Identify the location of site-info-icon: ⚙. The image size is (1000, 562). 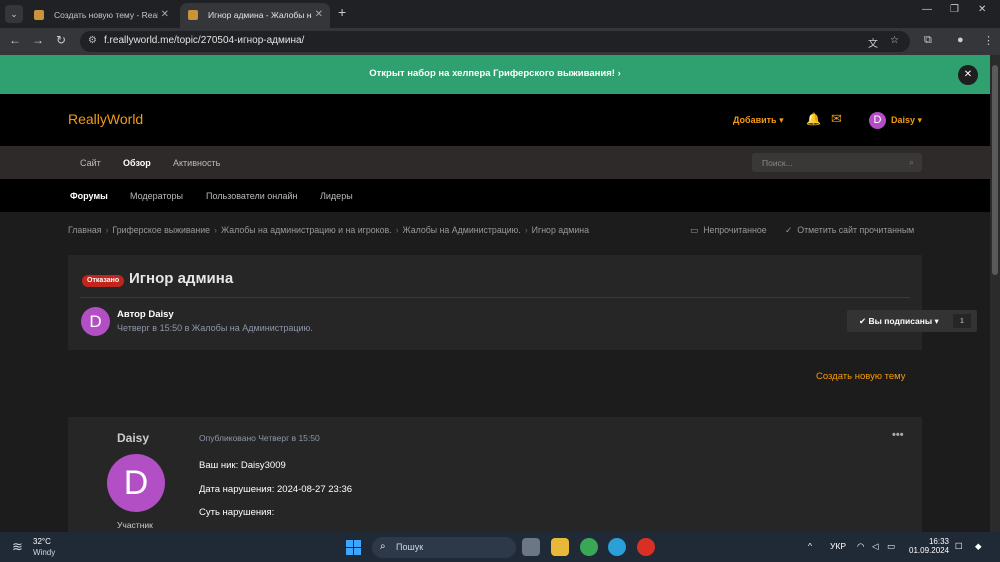
(92, 40).